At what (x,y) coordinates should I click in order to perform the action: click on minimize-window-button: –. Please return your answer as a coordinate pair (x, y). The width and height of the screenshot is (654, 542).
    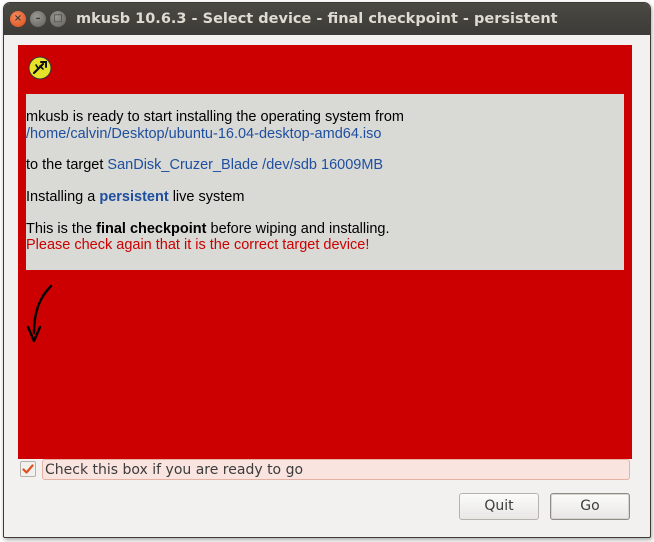
    Looking at the image, I should click on (38, 19).